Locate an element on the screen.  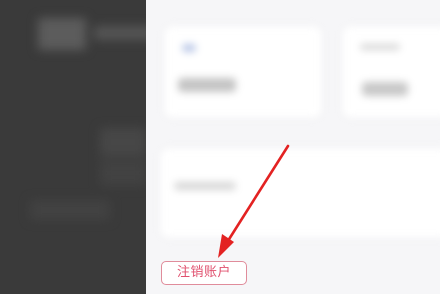
logo-text-blurred is located at coordinates (120, 33).